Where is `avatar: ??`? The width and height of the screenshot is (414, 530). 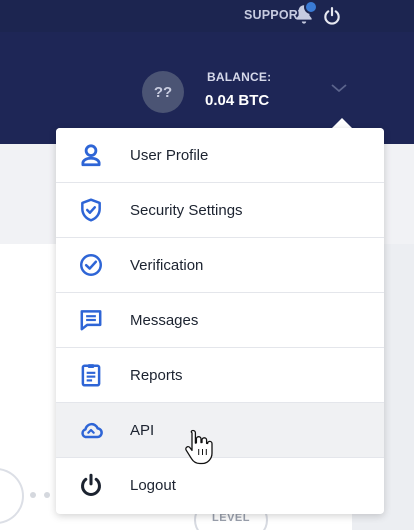
avatar: ?? is located at coordinates (163, 92).